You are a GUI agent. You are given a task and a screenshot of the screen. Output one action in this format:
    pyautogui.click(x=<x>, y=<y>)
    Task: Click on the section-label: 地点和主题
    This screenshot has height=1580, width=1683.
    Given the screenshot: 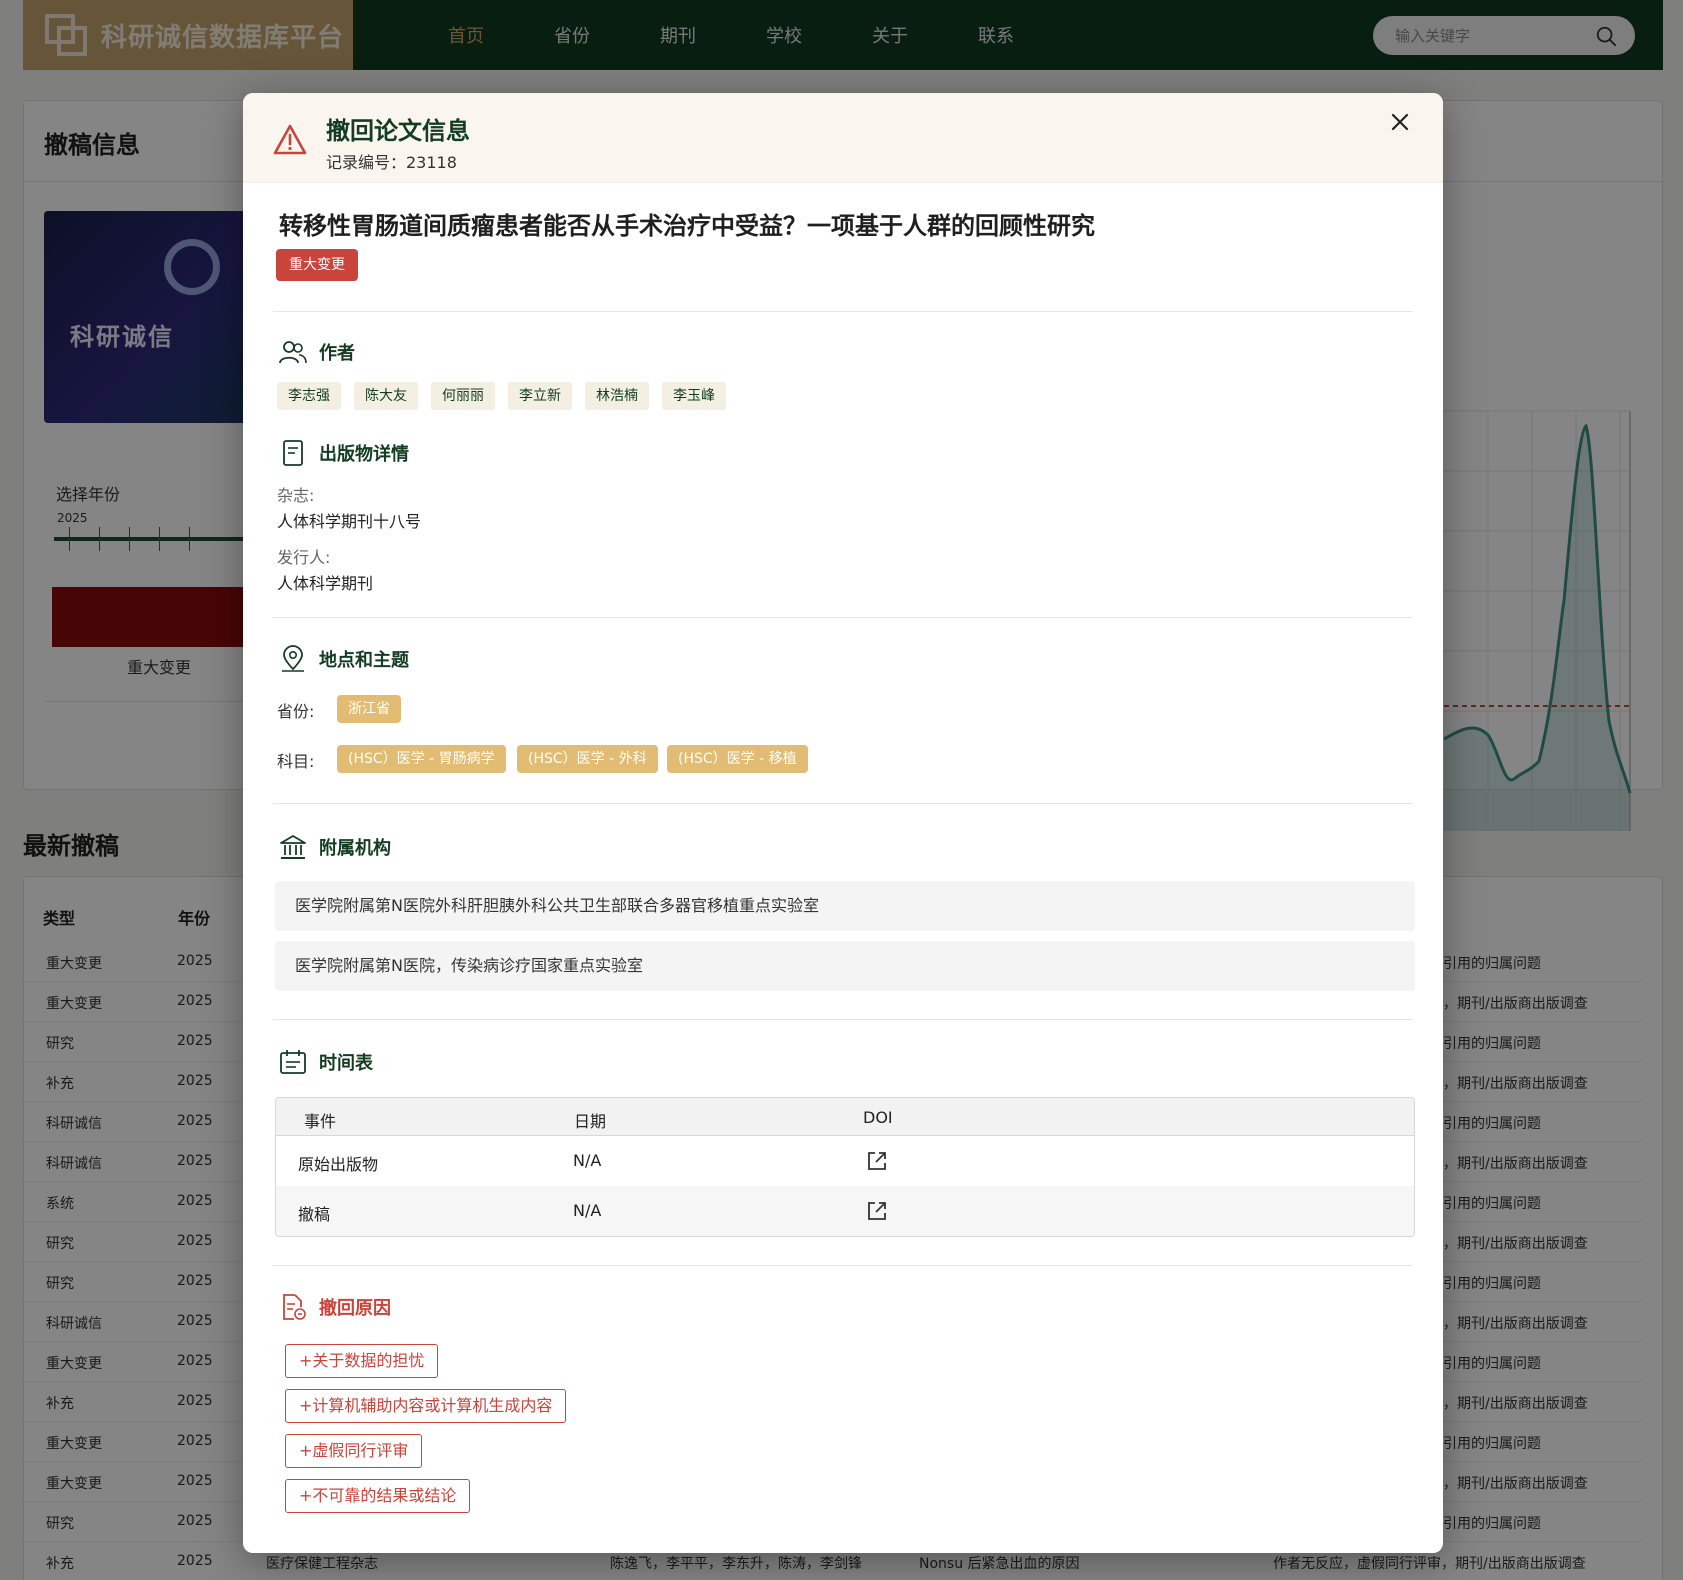 What is the action you would take?
    pyautogui.click(x=364, y=660)
    